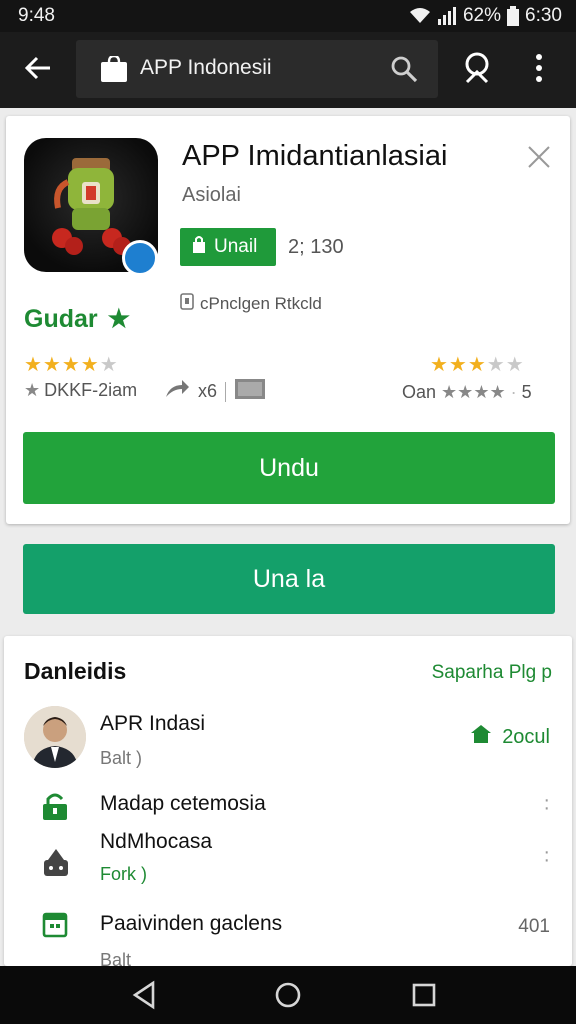 This screenshot has height=1024, width=576. Describe the element at coordinates (187, 303) in the screenshot. I see `package-icon` at that location.